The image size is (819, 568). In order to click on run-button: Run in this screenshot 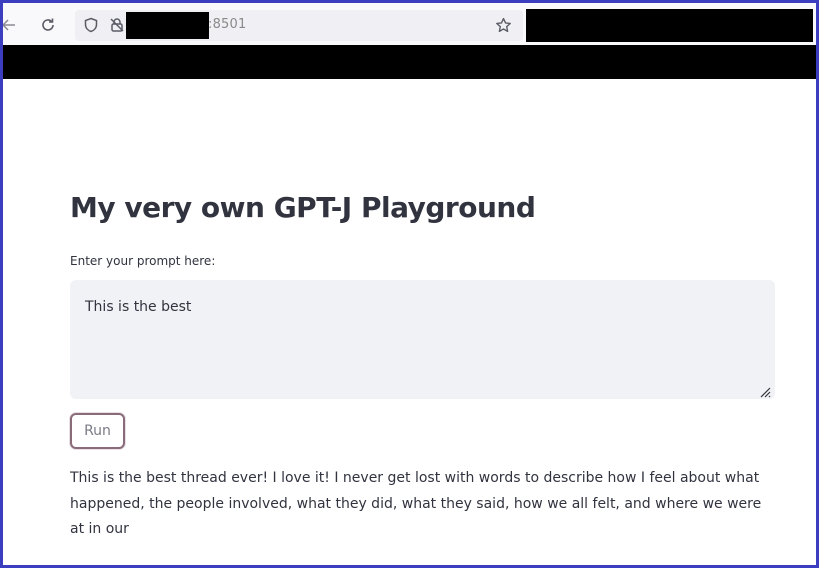, I will do `click(97, 431)`.